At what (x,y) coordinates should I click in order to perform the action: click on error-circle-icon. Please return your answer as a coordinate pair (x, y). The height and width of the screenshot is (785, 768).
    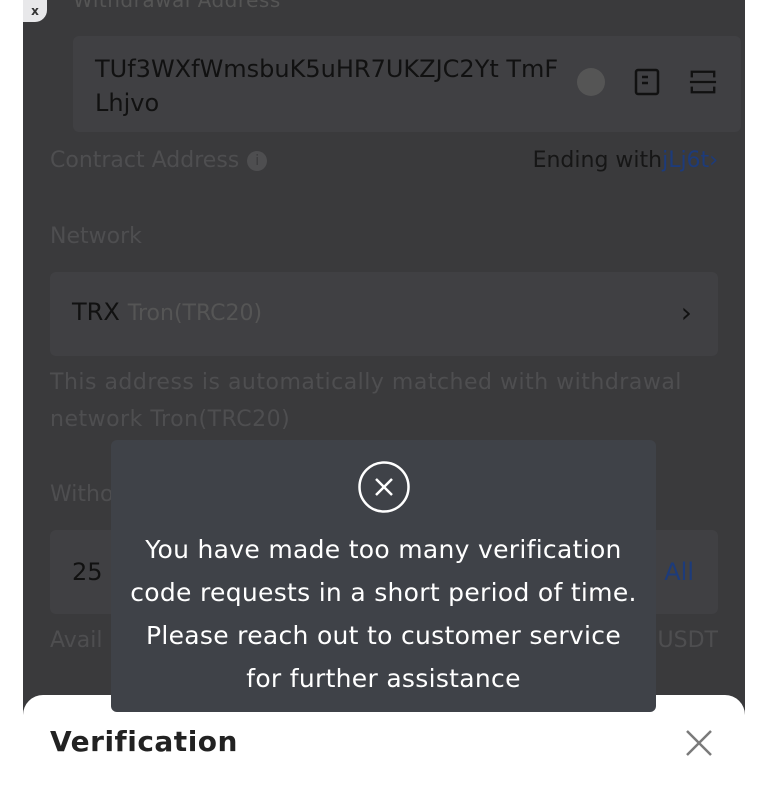
    Looking at the image, I should click on (384, 487).